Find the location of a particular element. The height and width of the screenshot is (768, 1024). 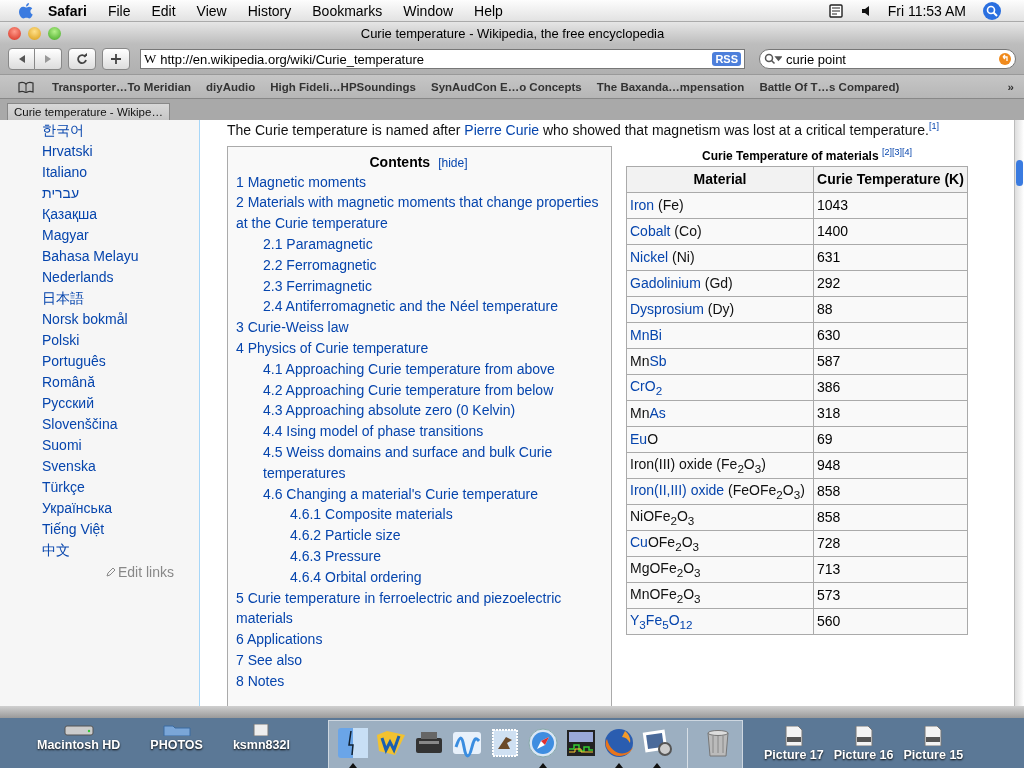

contents-link: 4.4 Ising model of phase transitions is located at coordinates (418, 431).